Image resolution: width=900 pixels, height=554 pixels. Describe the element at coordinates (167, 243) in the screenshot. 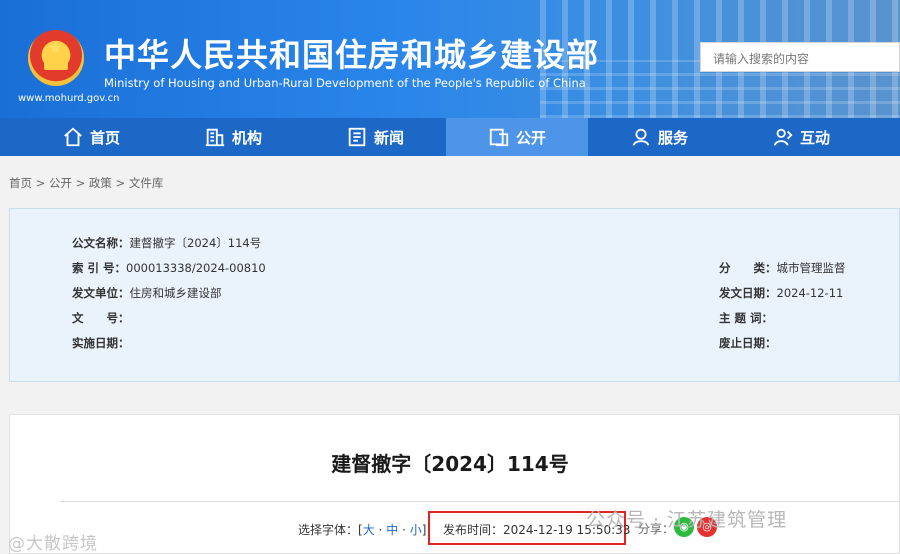

I see `meta-doc-name: 公文名称：建督撤字〔2024〕114号` at that location.